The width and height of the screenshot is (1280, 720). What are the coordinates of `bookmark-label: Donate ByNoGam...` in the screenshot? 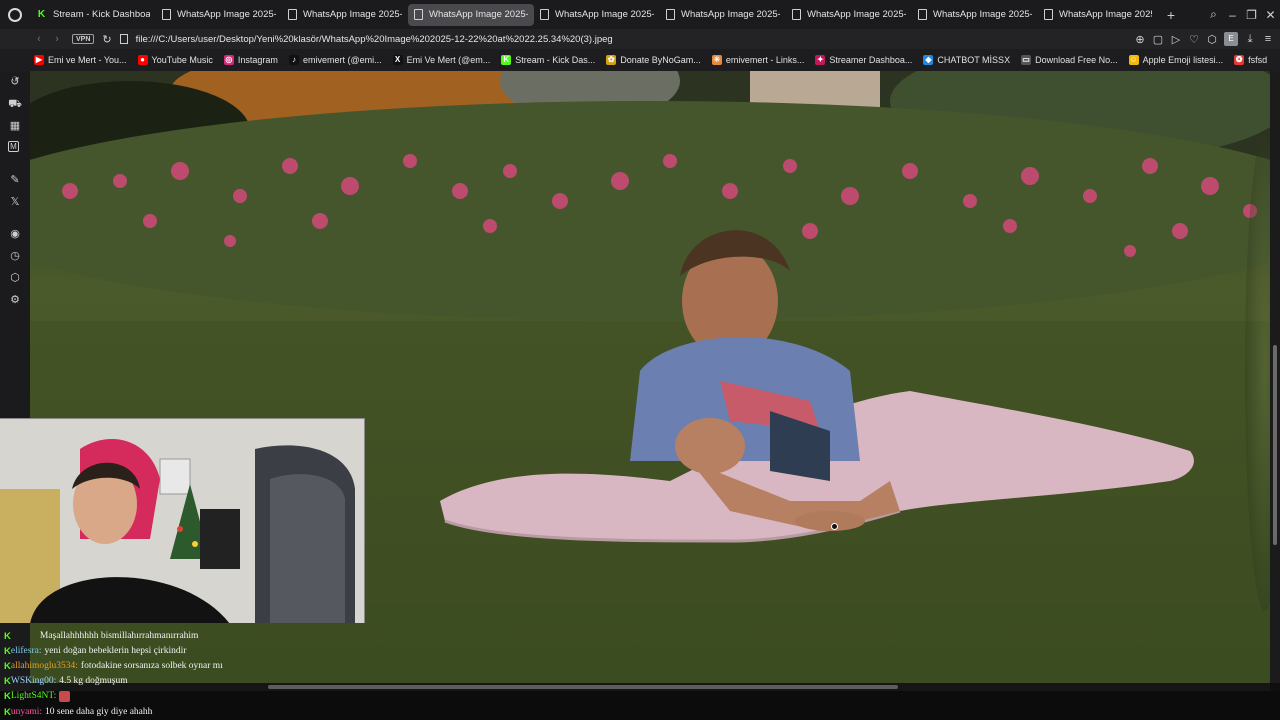 It's located at (660, 60).